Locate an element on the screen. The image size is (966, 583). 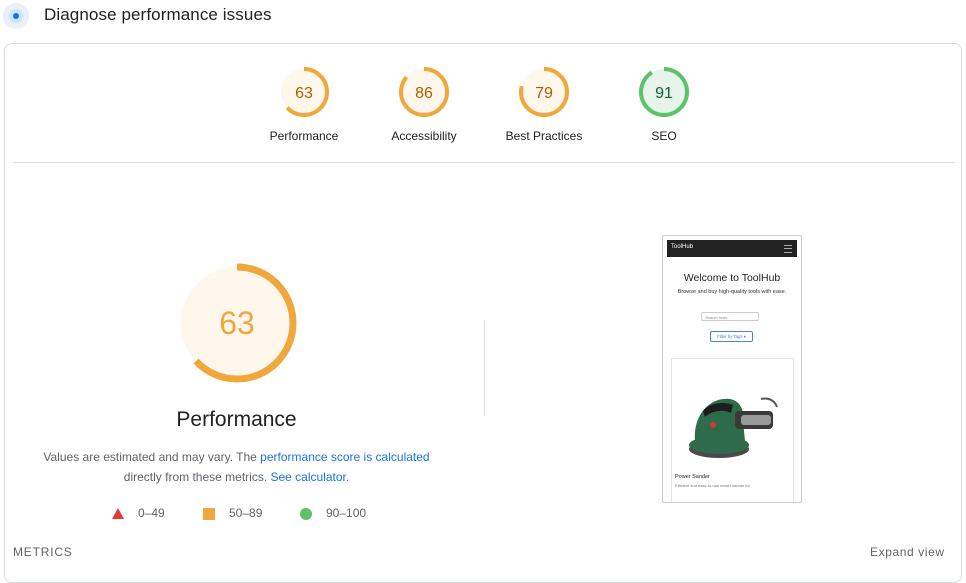
hamburger-icon is located at coordinates (788, 249).